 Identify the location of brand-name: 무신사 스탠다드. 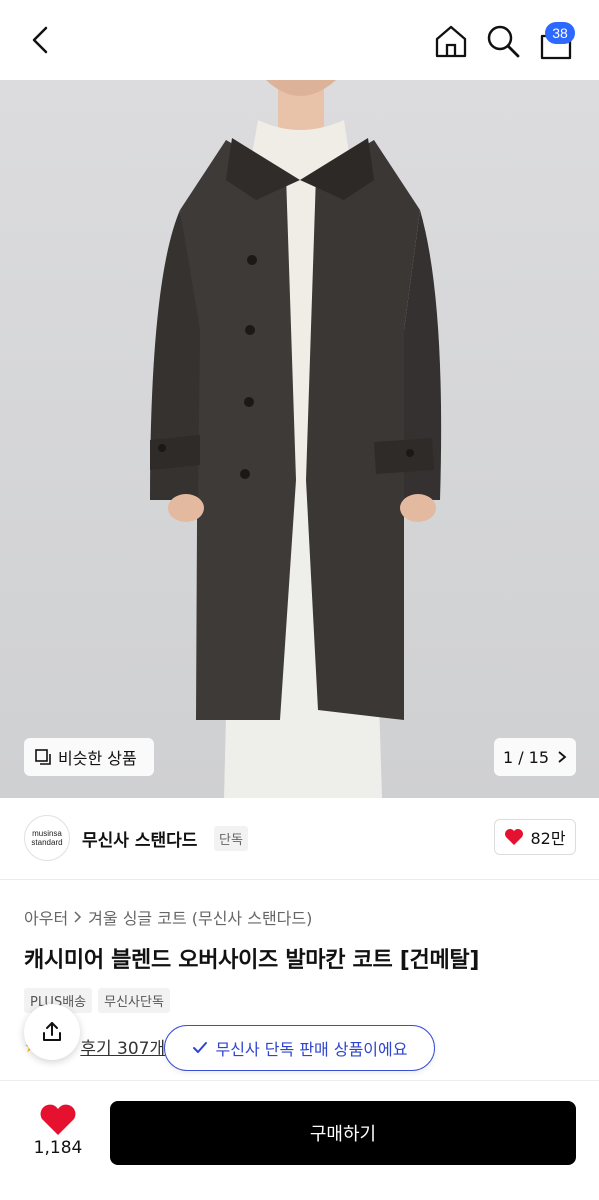
(139, 838).